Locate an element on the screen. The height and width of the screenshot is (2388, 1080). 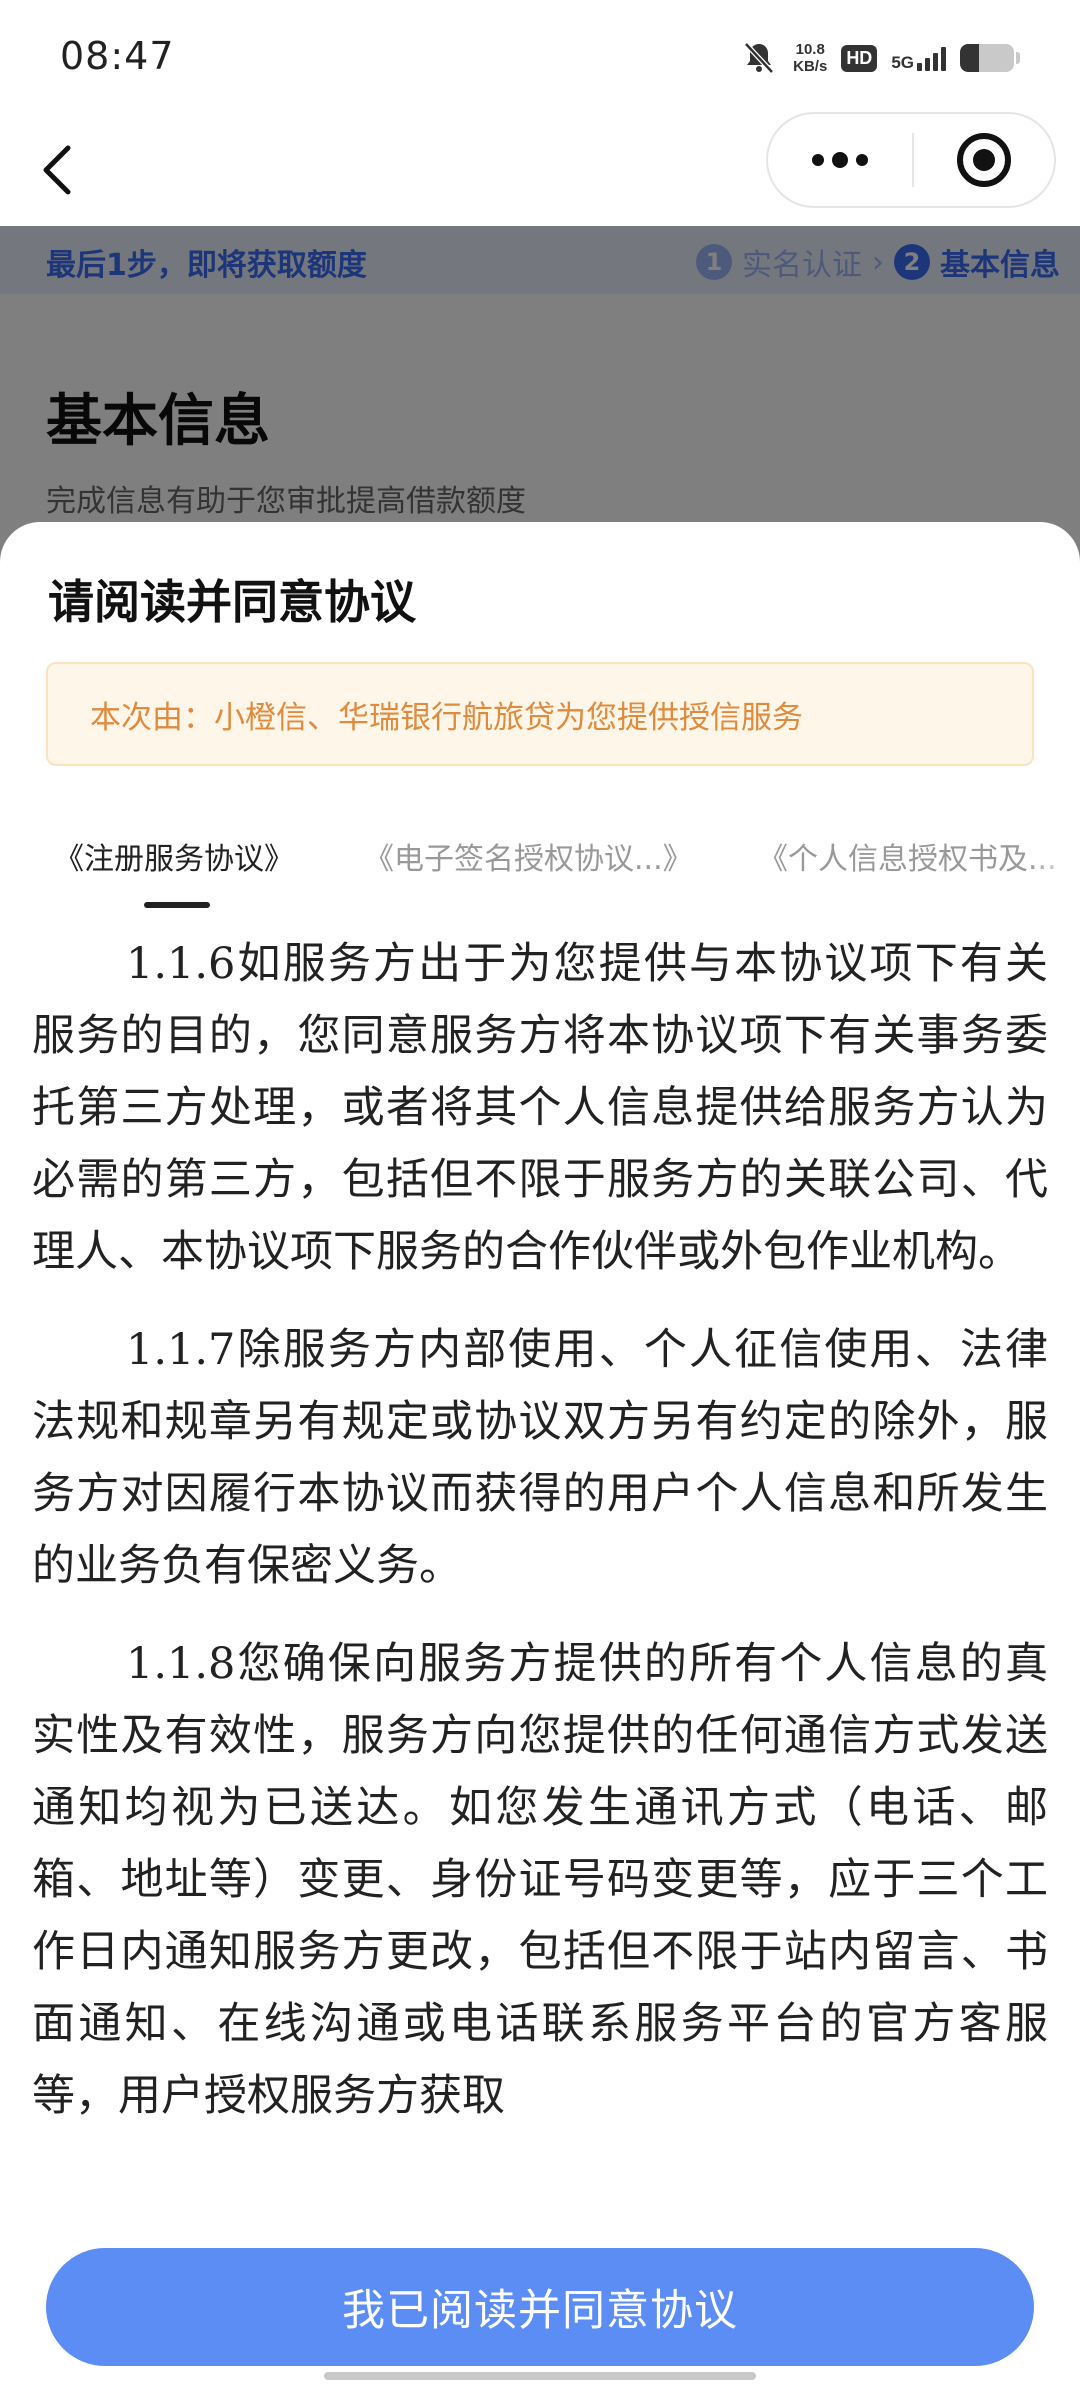
provider-notice: 本次由：小橙信、华瑞银行航旅贷为您提供授信服务 is located at coordinates (540, 714).